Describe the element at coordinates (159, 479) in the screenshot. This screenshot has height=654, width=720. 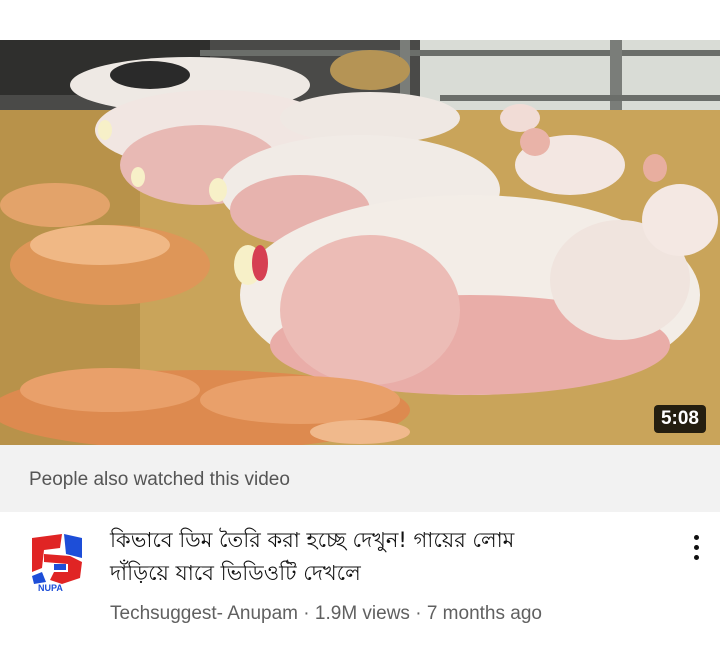
I see `people-also-watched-label: People also watched this video` at that location.